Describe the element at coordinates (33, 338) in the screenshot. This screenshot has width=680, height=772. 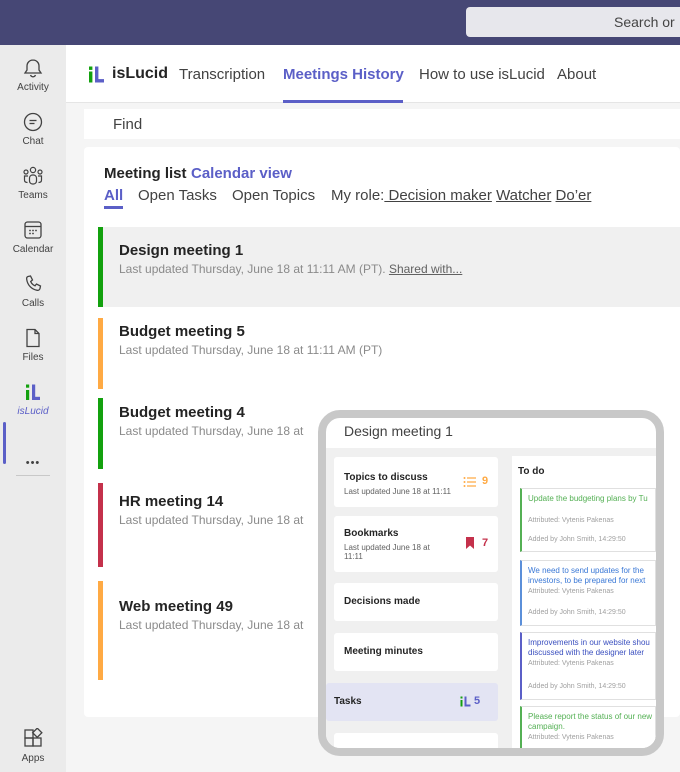
I see `file-icon` at that location.